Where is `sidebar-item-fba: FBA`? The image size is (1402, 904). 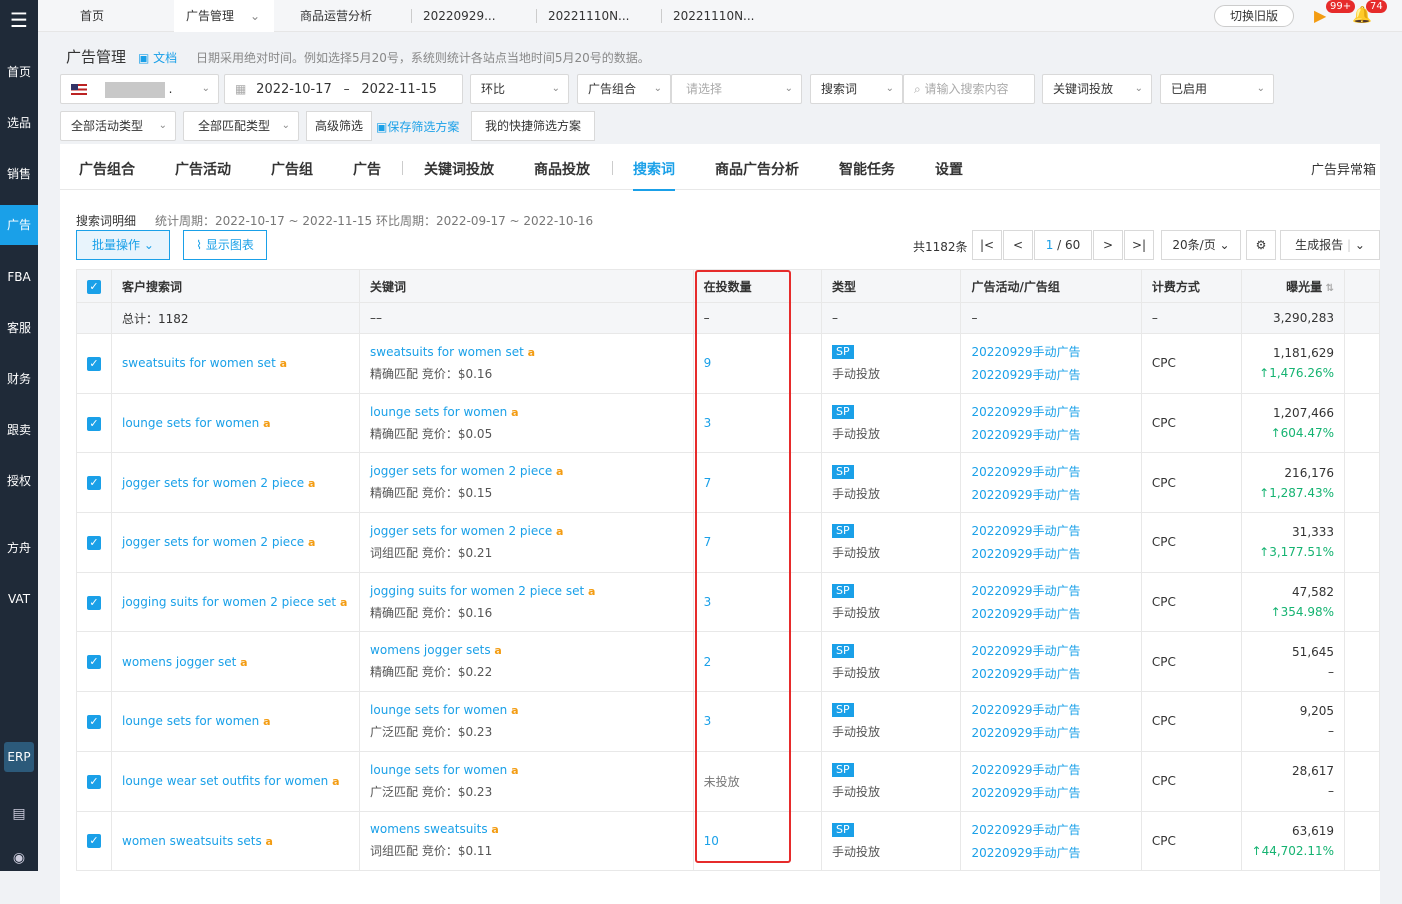
sidebar-item-fba: FBA is located at coordinates (19, 277).